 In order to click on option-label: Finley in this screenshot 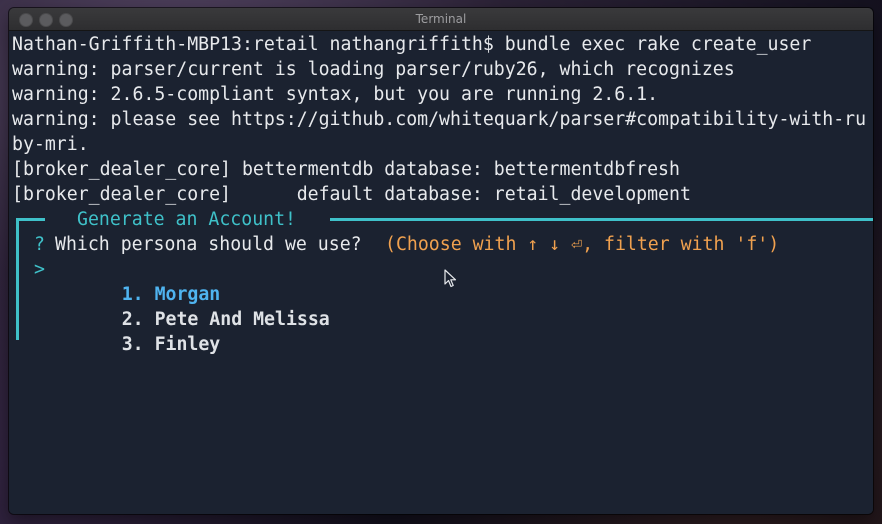, I will do `click(187, 344)`.